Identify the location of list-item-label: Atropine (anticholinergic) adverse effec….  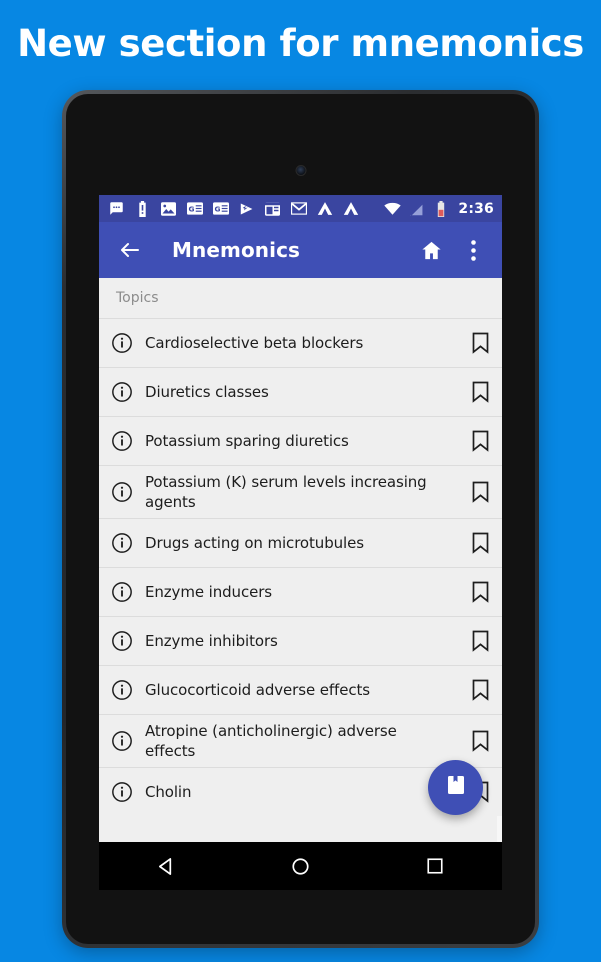
(271, 741).